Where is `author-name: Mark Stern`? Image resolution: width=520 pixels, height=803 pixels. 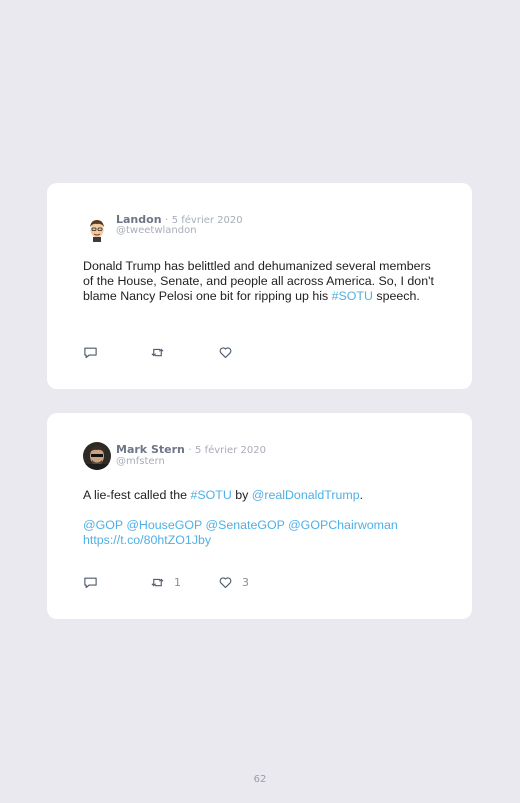
author-name: Mark Stern is located at coordinates (150, 449).